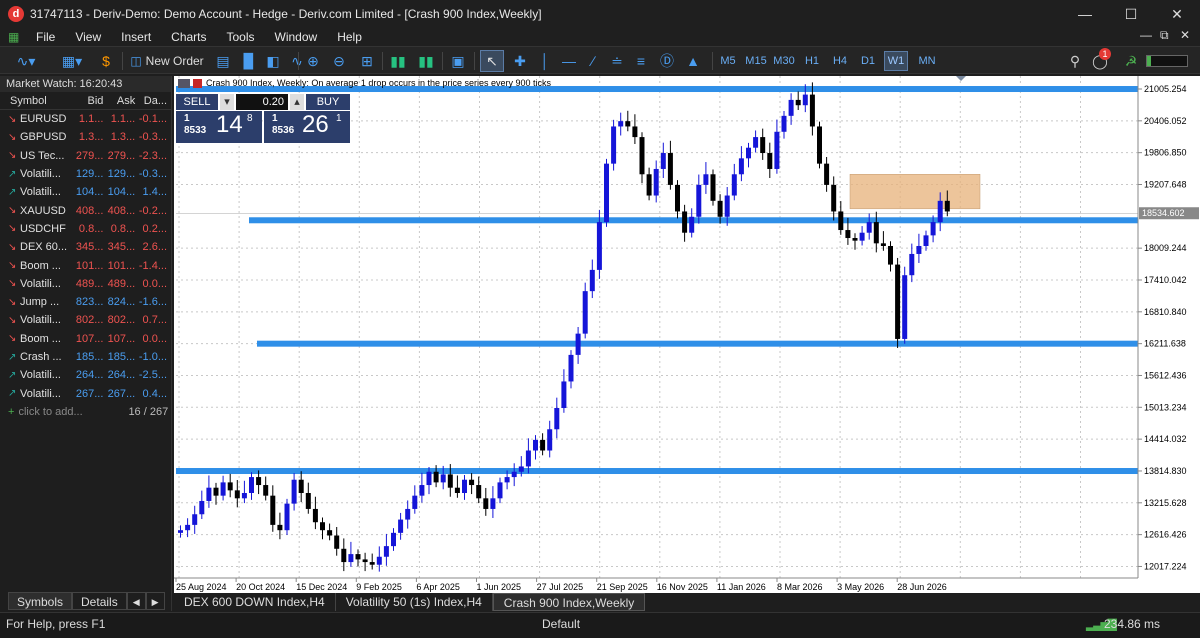  I want to click on chart-type-line-icon: ∿▾, so click(26, 61).